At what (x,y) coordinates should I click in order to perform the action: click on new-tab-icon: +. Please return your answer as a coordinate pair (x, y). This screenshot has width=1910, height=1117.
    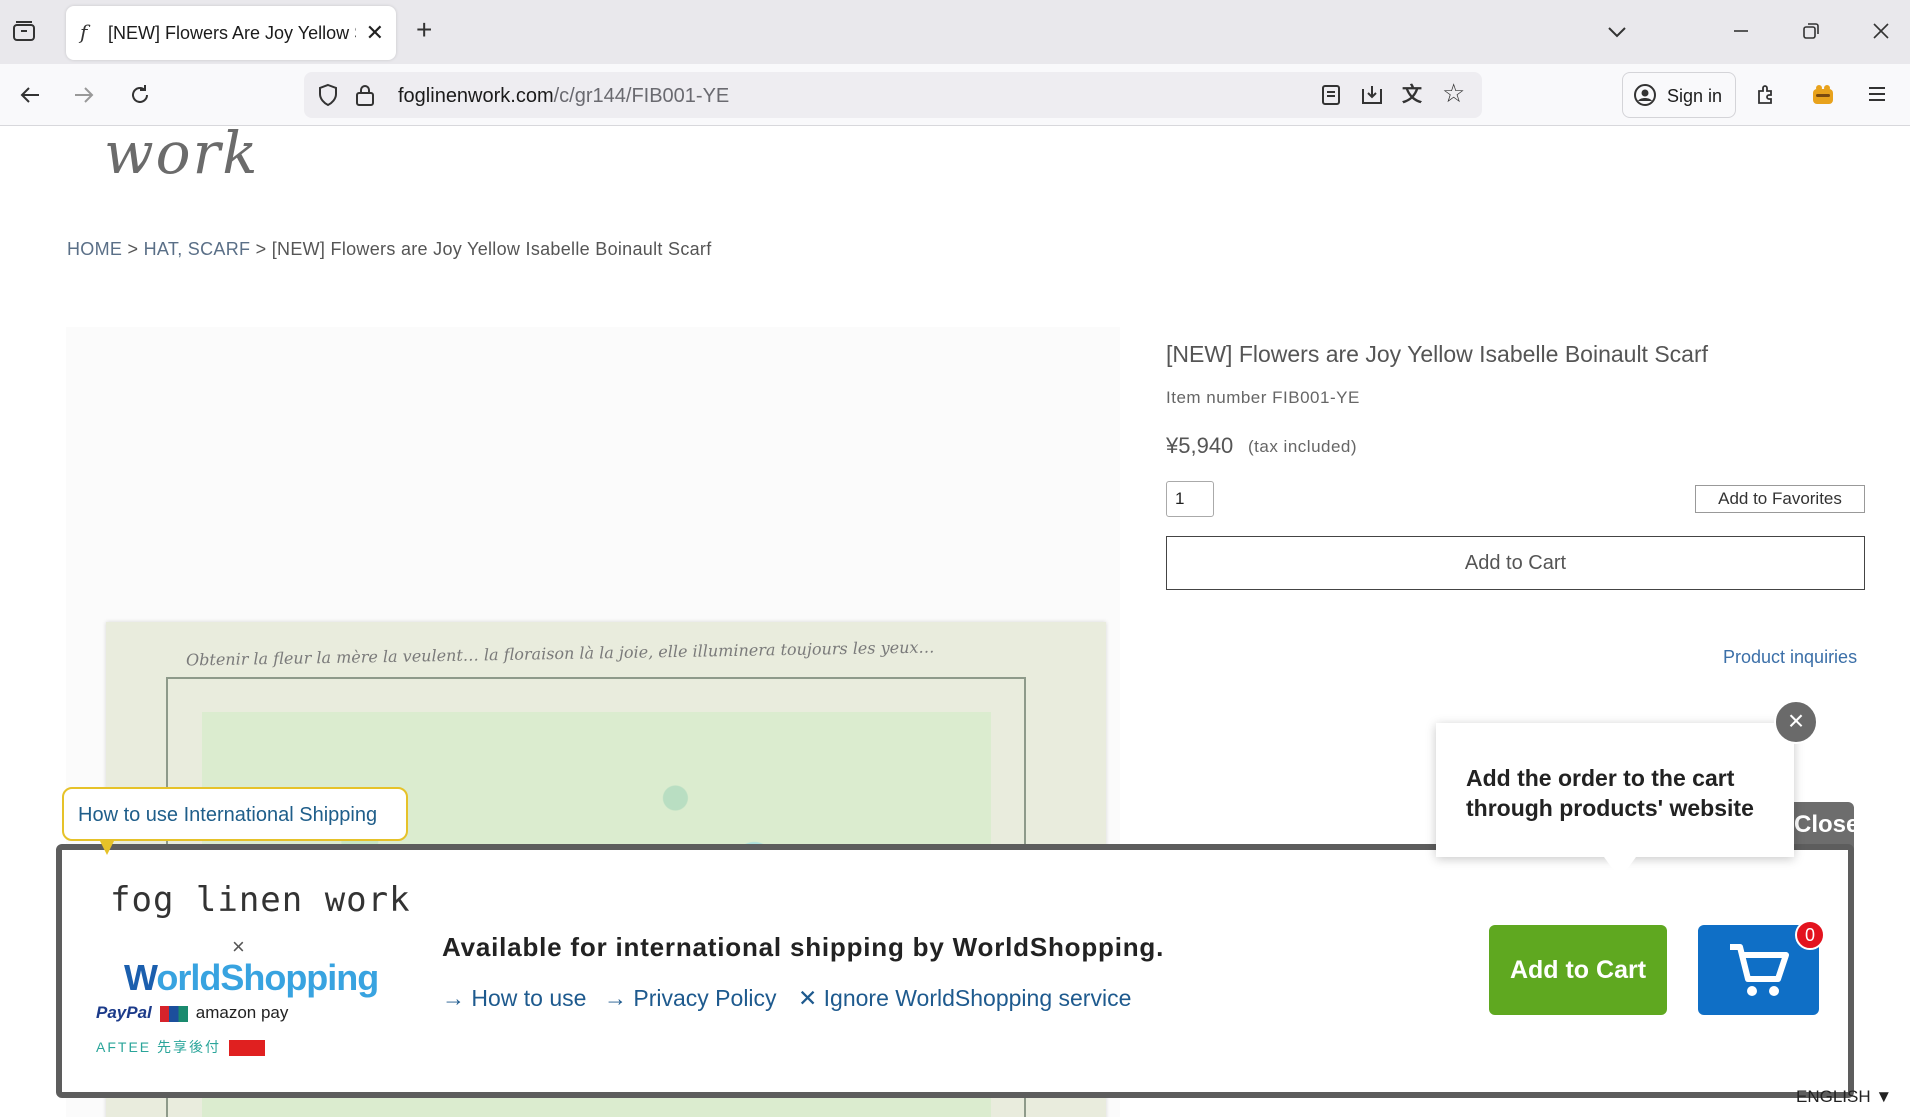
    Looking at the image, I should click on (424, 30).